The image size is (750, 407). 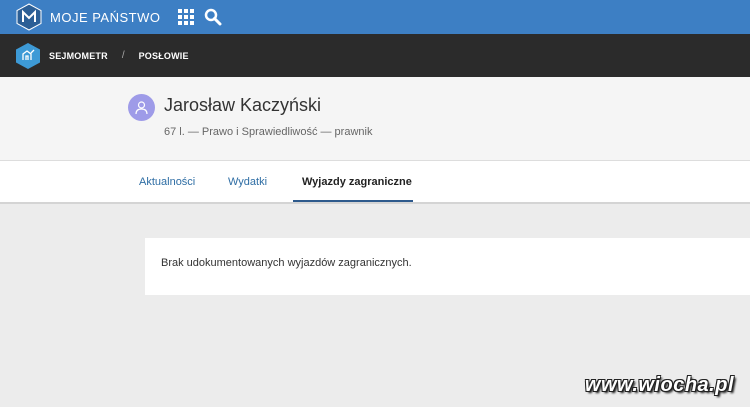 I want to click on user-icon, so click(x=141, y=108).